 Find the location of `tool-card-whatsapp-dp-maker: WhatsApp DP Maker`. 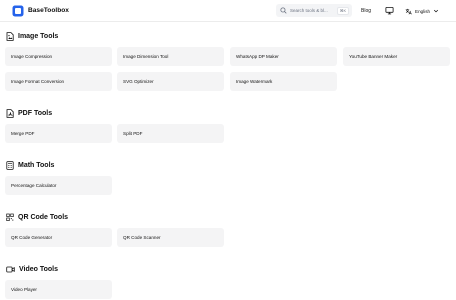

tool-card-whatsapp-dp-maker: WhatsApp DP Maker is located at coordinates (283, 56).